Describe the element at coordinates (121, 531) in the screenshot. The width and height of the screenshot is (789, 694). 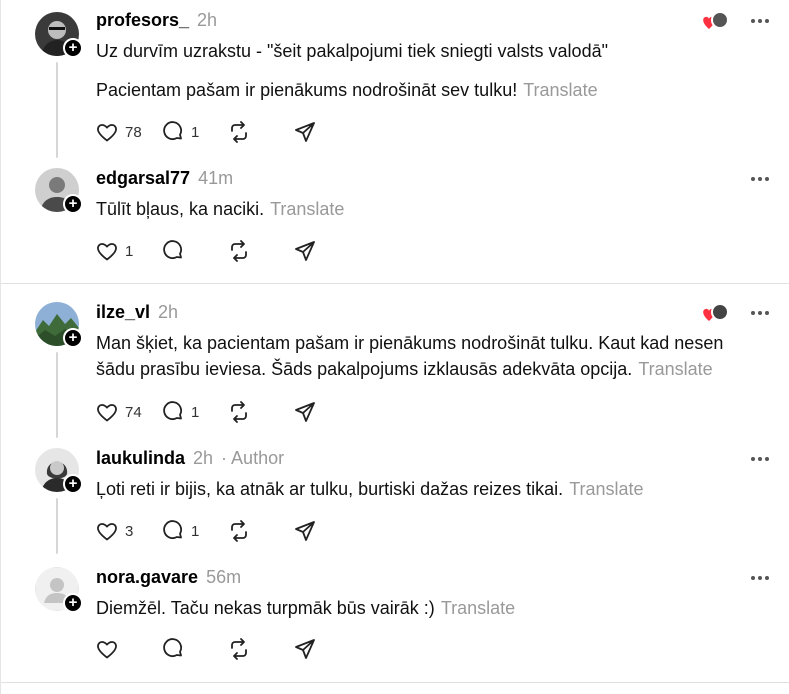
I see `like-button: 3` at that location.